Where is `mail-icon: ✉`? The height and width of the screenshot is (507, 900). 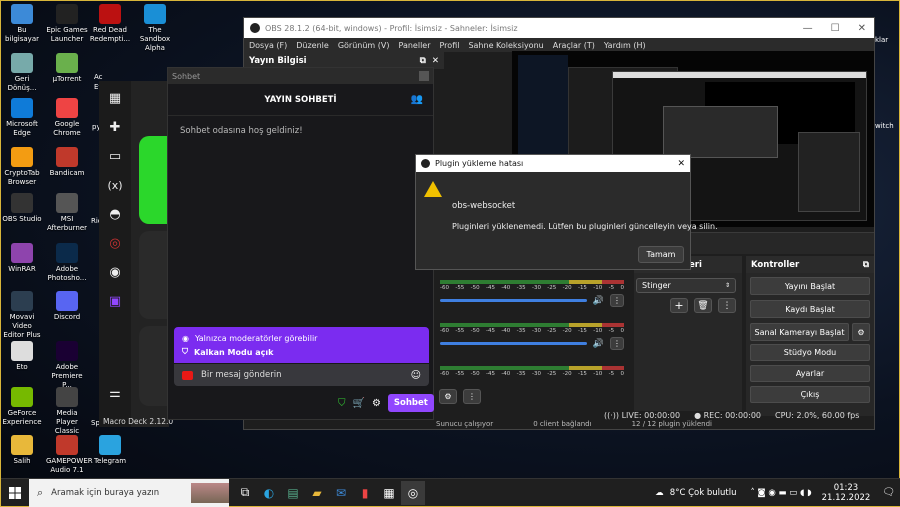
mail-icon: ✉ is located at coordinates (341, 493).